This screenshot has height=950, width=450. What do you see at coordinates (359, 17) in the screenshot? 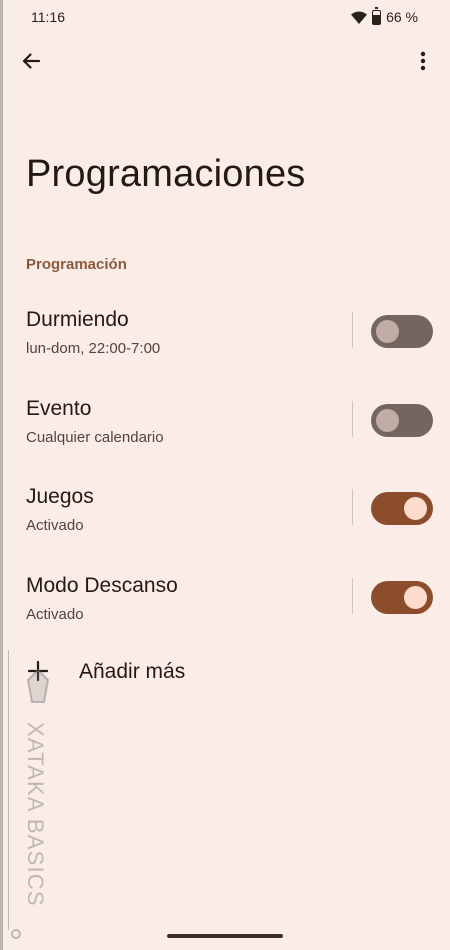
I see `wifi-icon` at bounding box center [359, 17].